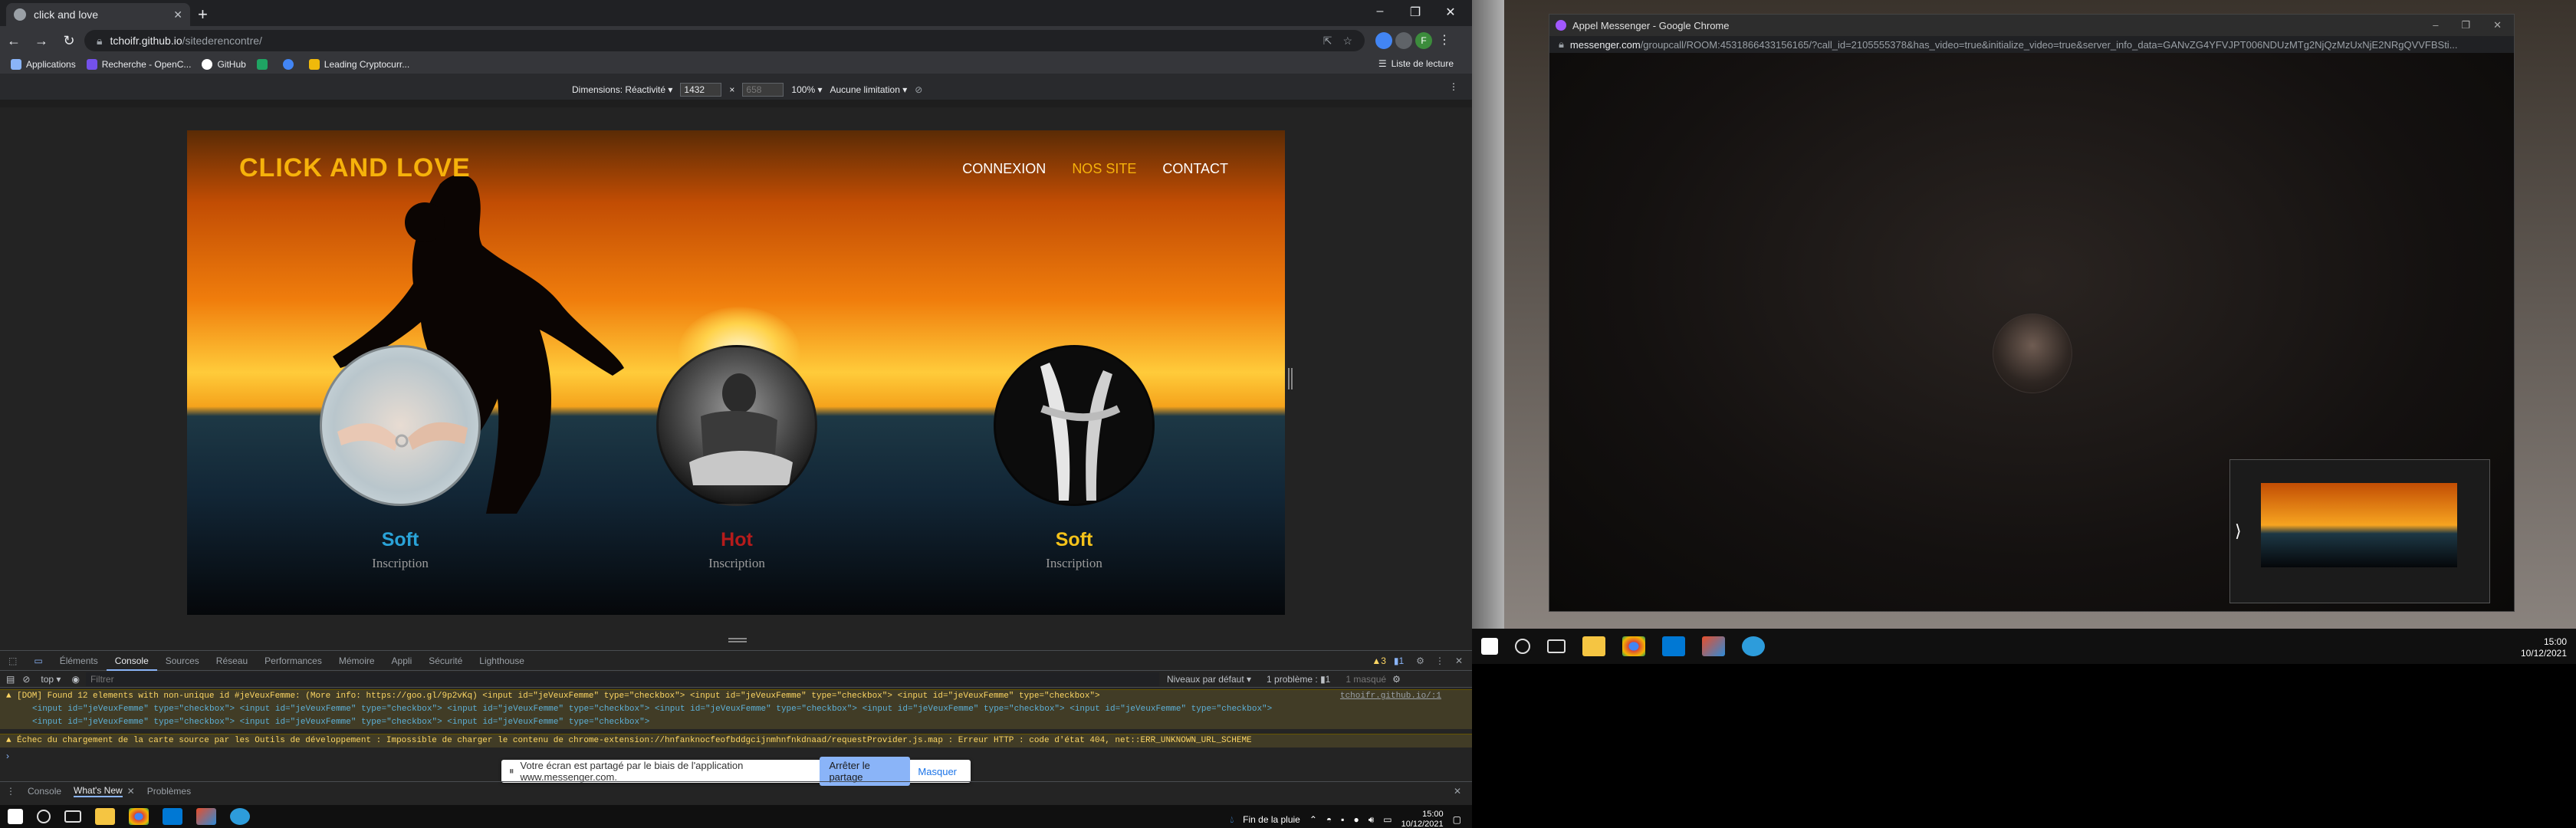 The height and width of the screenshot is (828, 2576). Describe the element at coordinates (1424, 41) in the screenshot. I see `profile-avatar: F` at that location.